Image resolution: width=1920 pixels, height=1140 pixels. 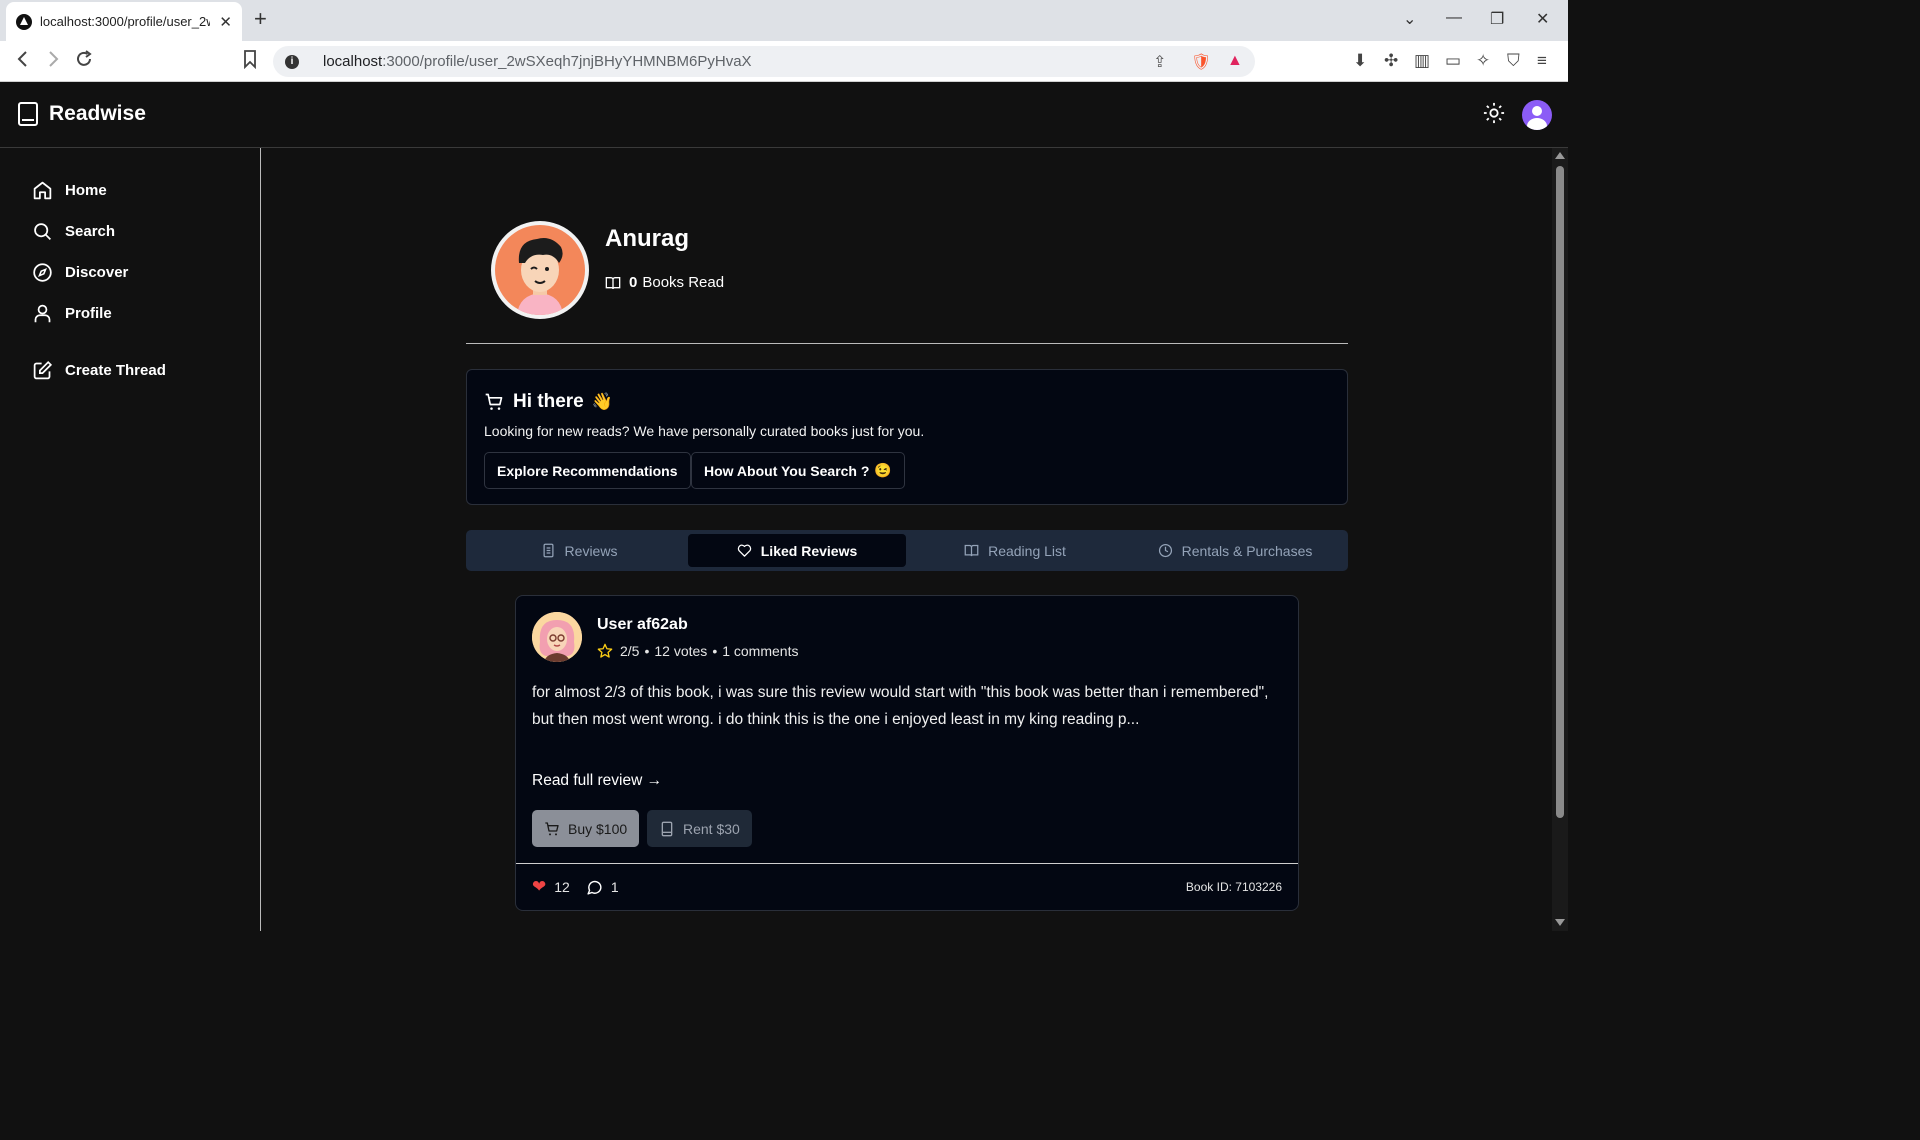 I want to click on tab-reading-list: Reading List, so click(x=1015, y=550).